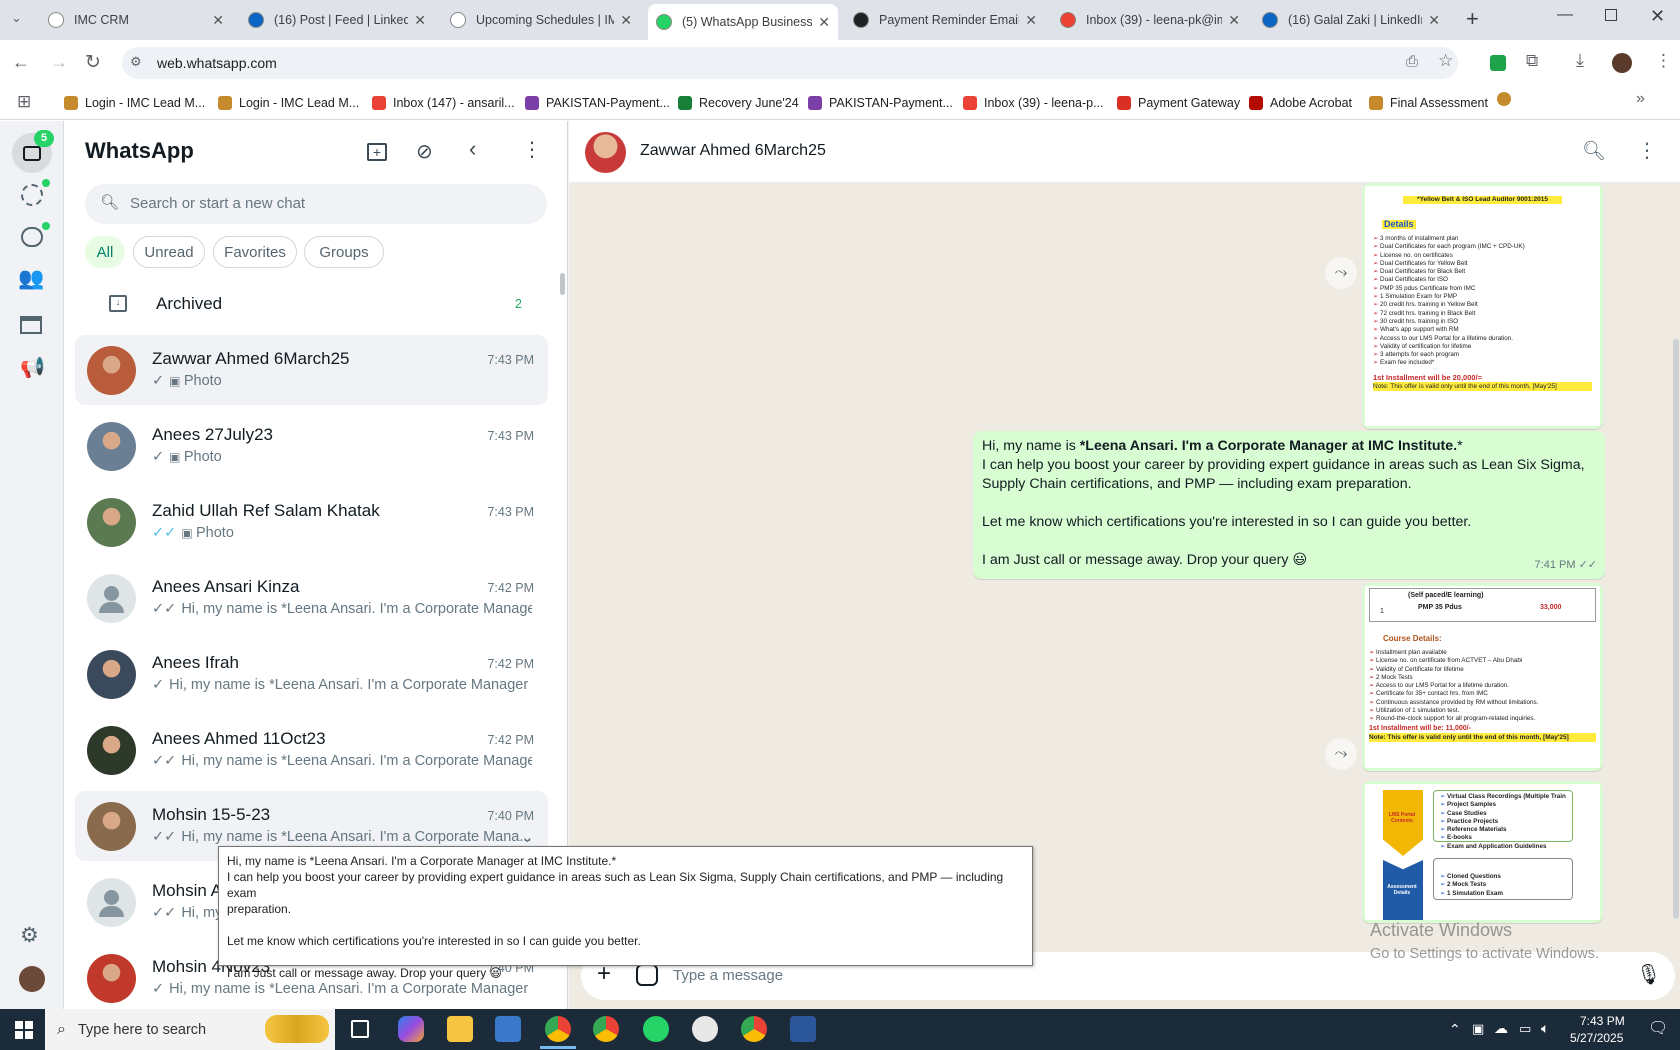 This screenshot has width=1680, height=1050. Describe the element at coordinates (169, 252) in the screenshot. I see `filter-chip-unread: Unread` at that location.